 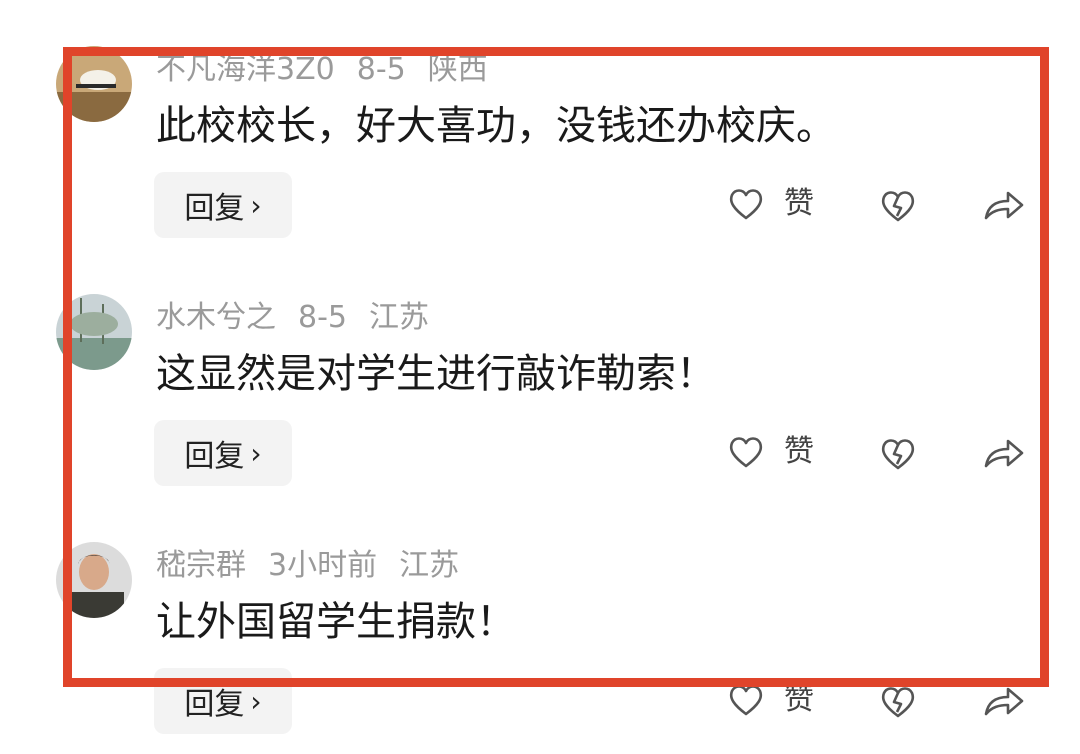 What do you see at coordinates (245, 69) in the screenshot?
I see `username: 不凡海洋3Z0` at bounding box center [245, 69].